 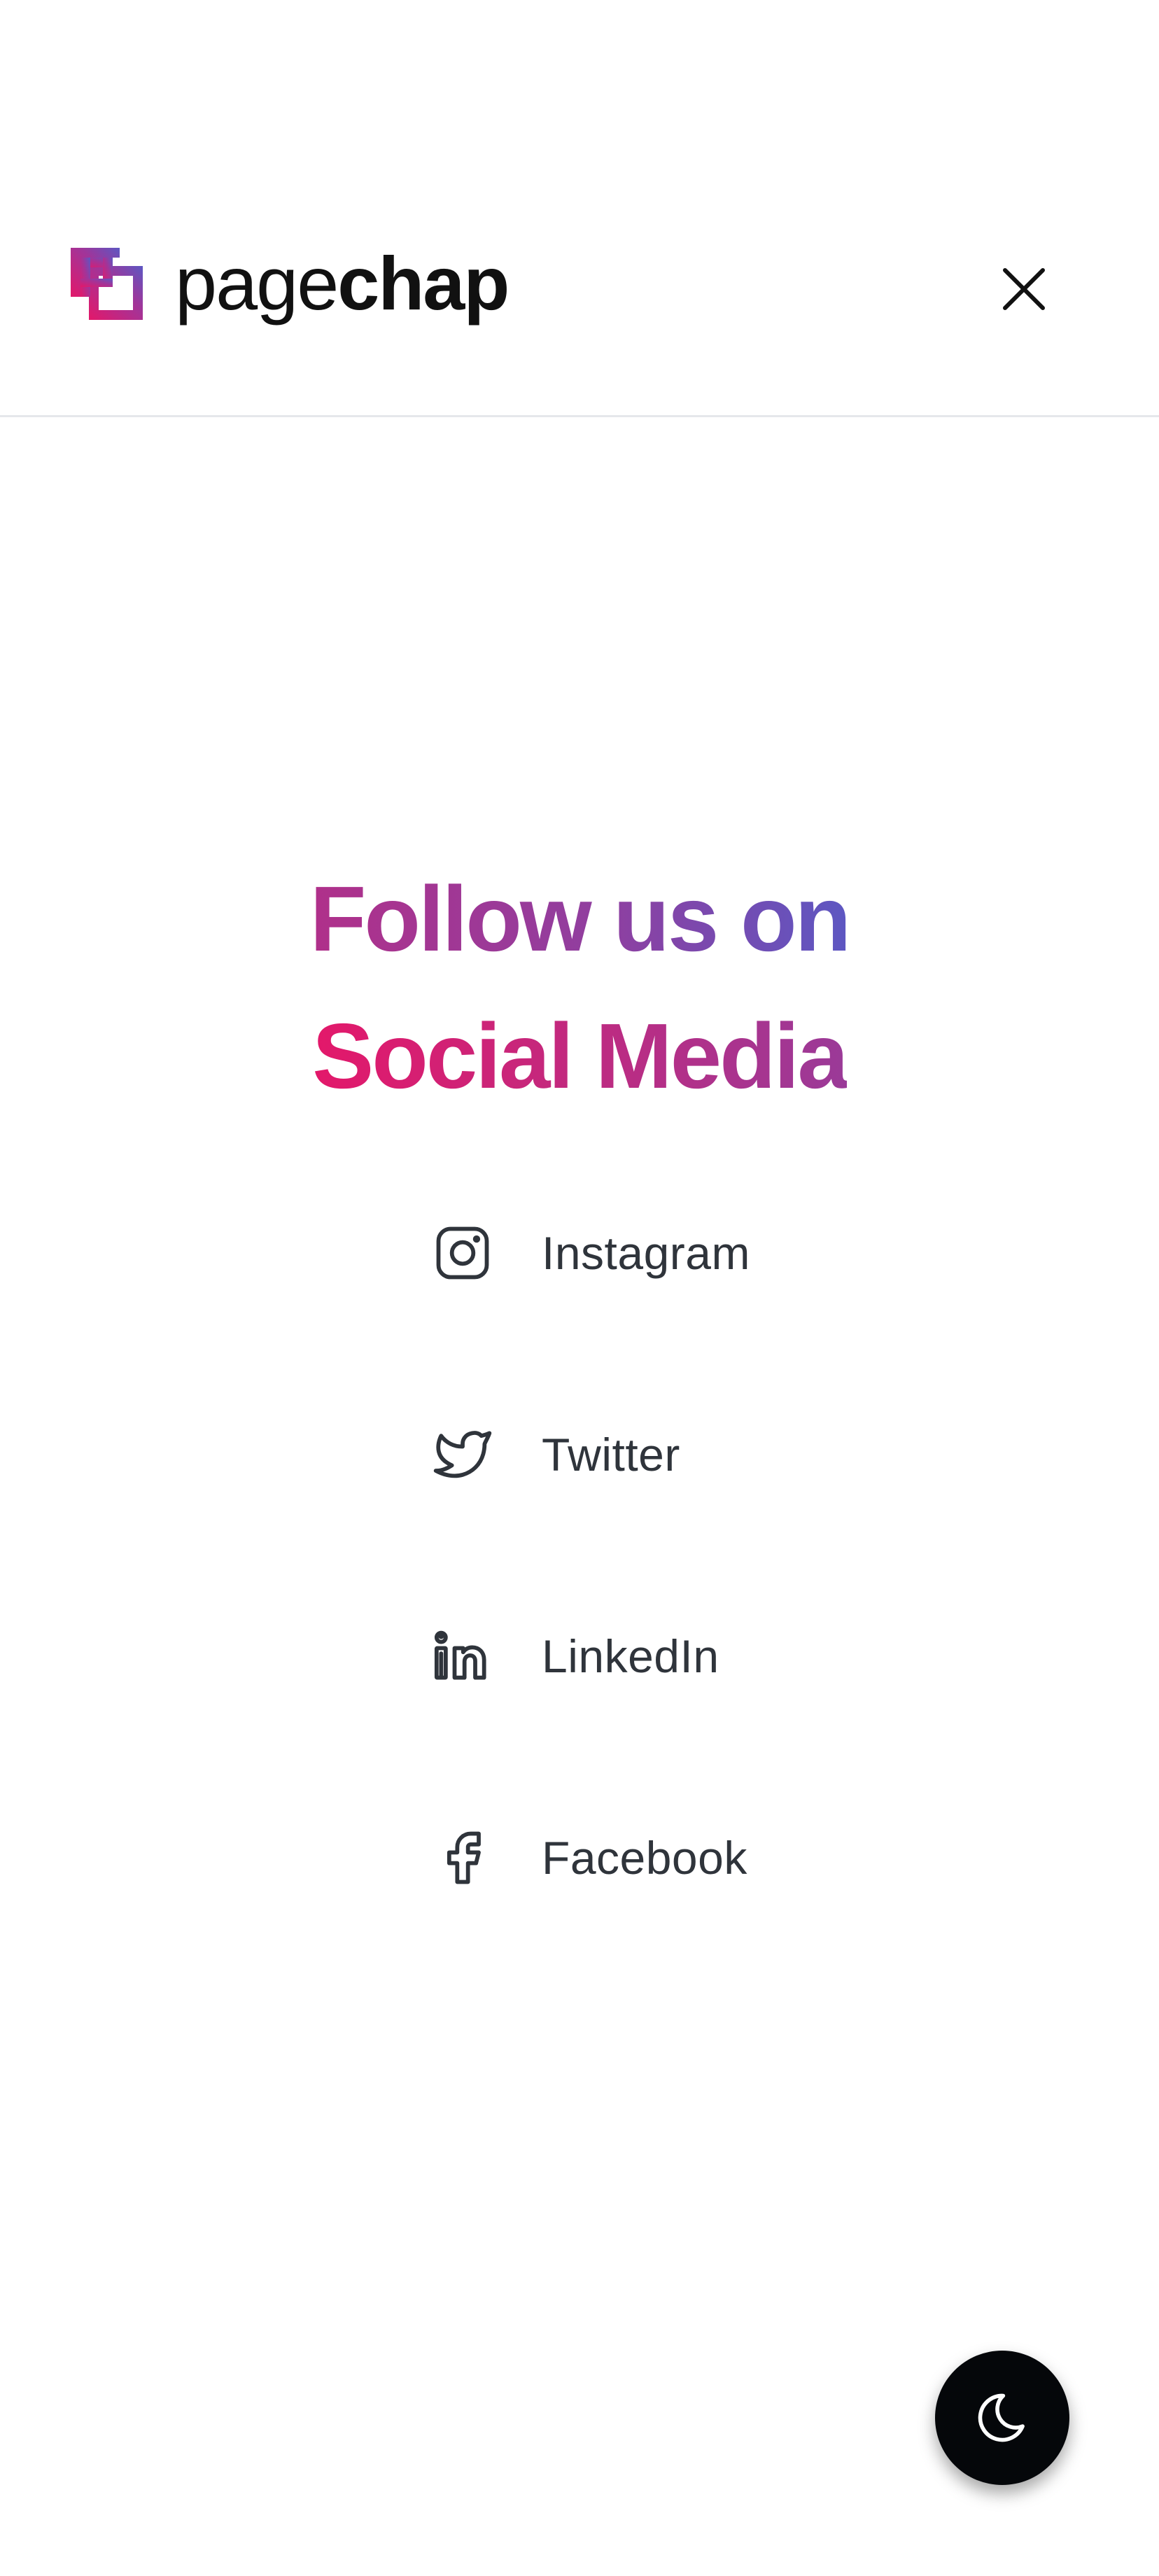 What do you see at coordinates (581, 919) in the screenshot?
I see `heading-line-1: Follow us on` at bounding box center [581, 919].